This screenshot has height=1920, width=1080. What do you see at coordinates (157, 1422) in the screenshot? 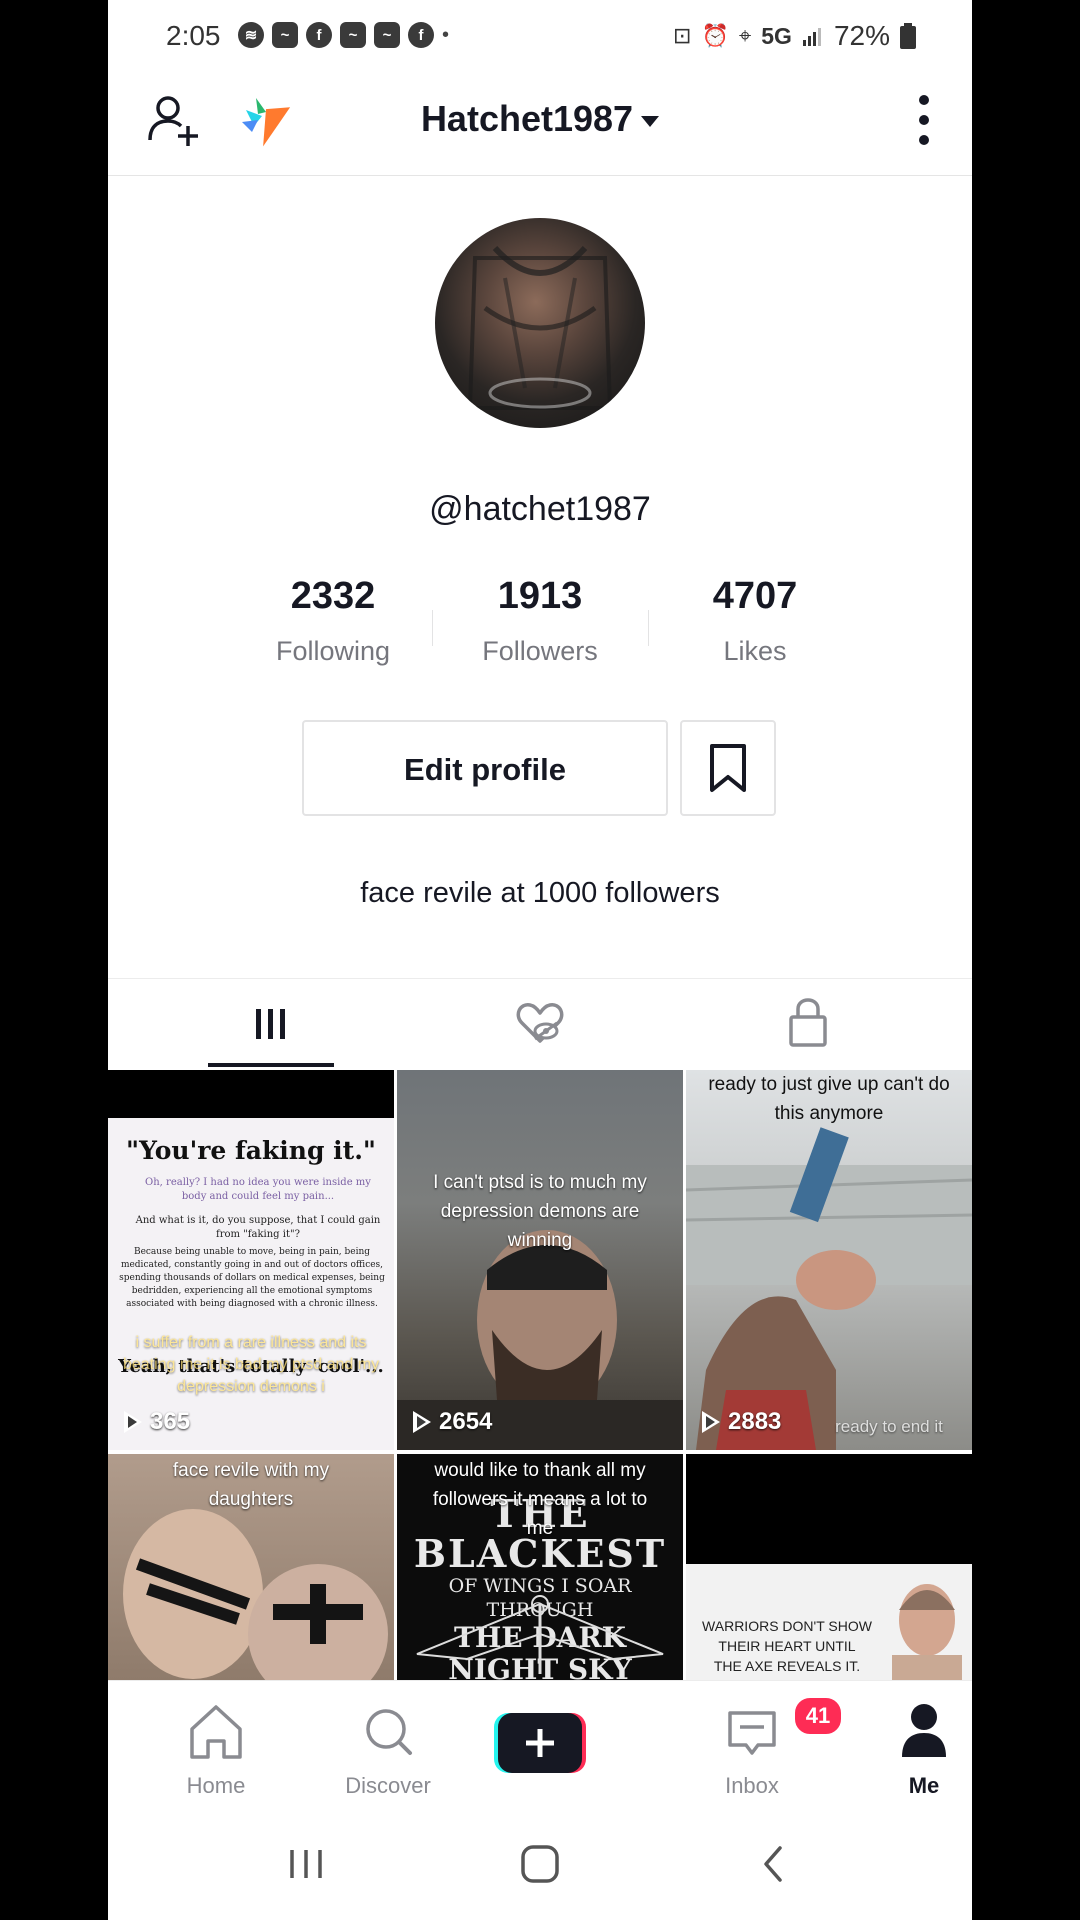
I see `view-count: 365` at bounding box center [157, 1422].